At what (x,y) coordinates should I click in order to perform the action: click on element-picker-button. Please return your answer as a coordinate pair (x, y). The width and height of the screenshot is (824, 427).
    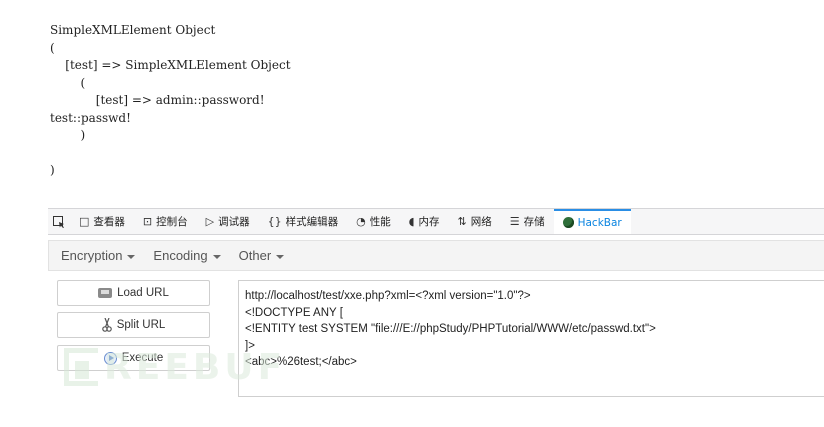
    Looking at the image, I should click on (59, 221).